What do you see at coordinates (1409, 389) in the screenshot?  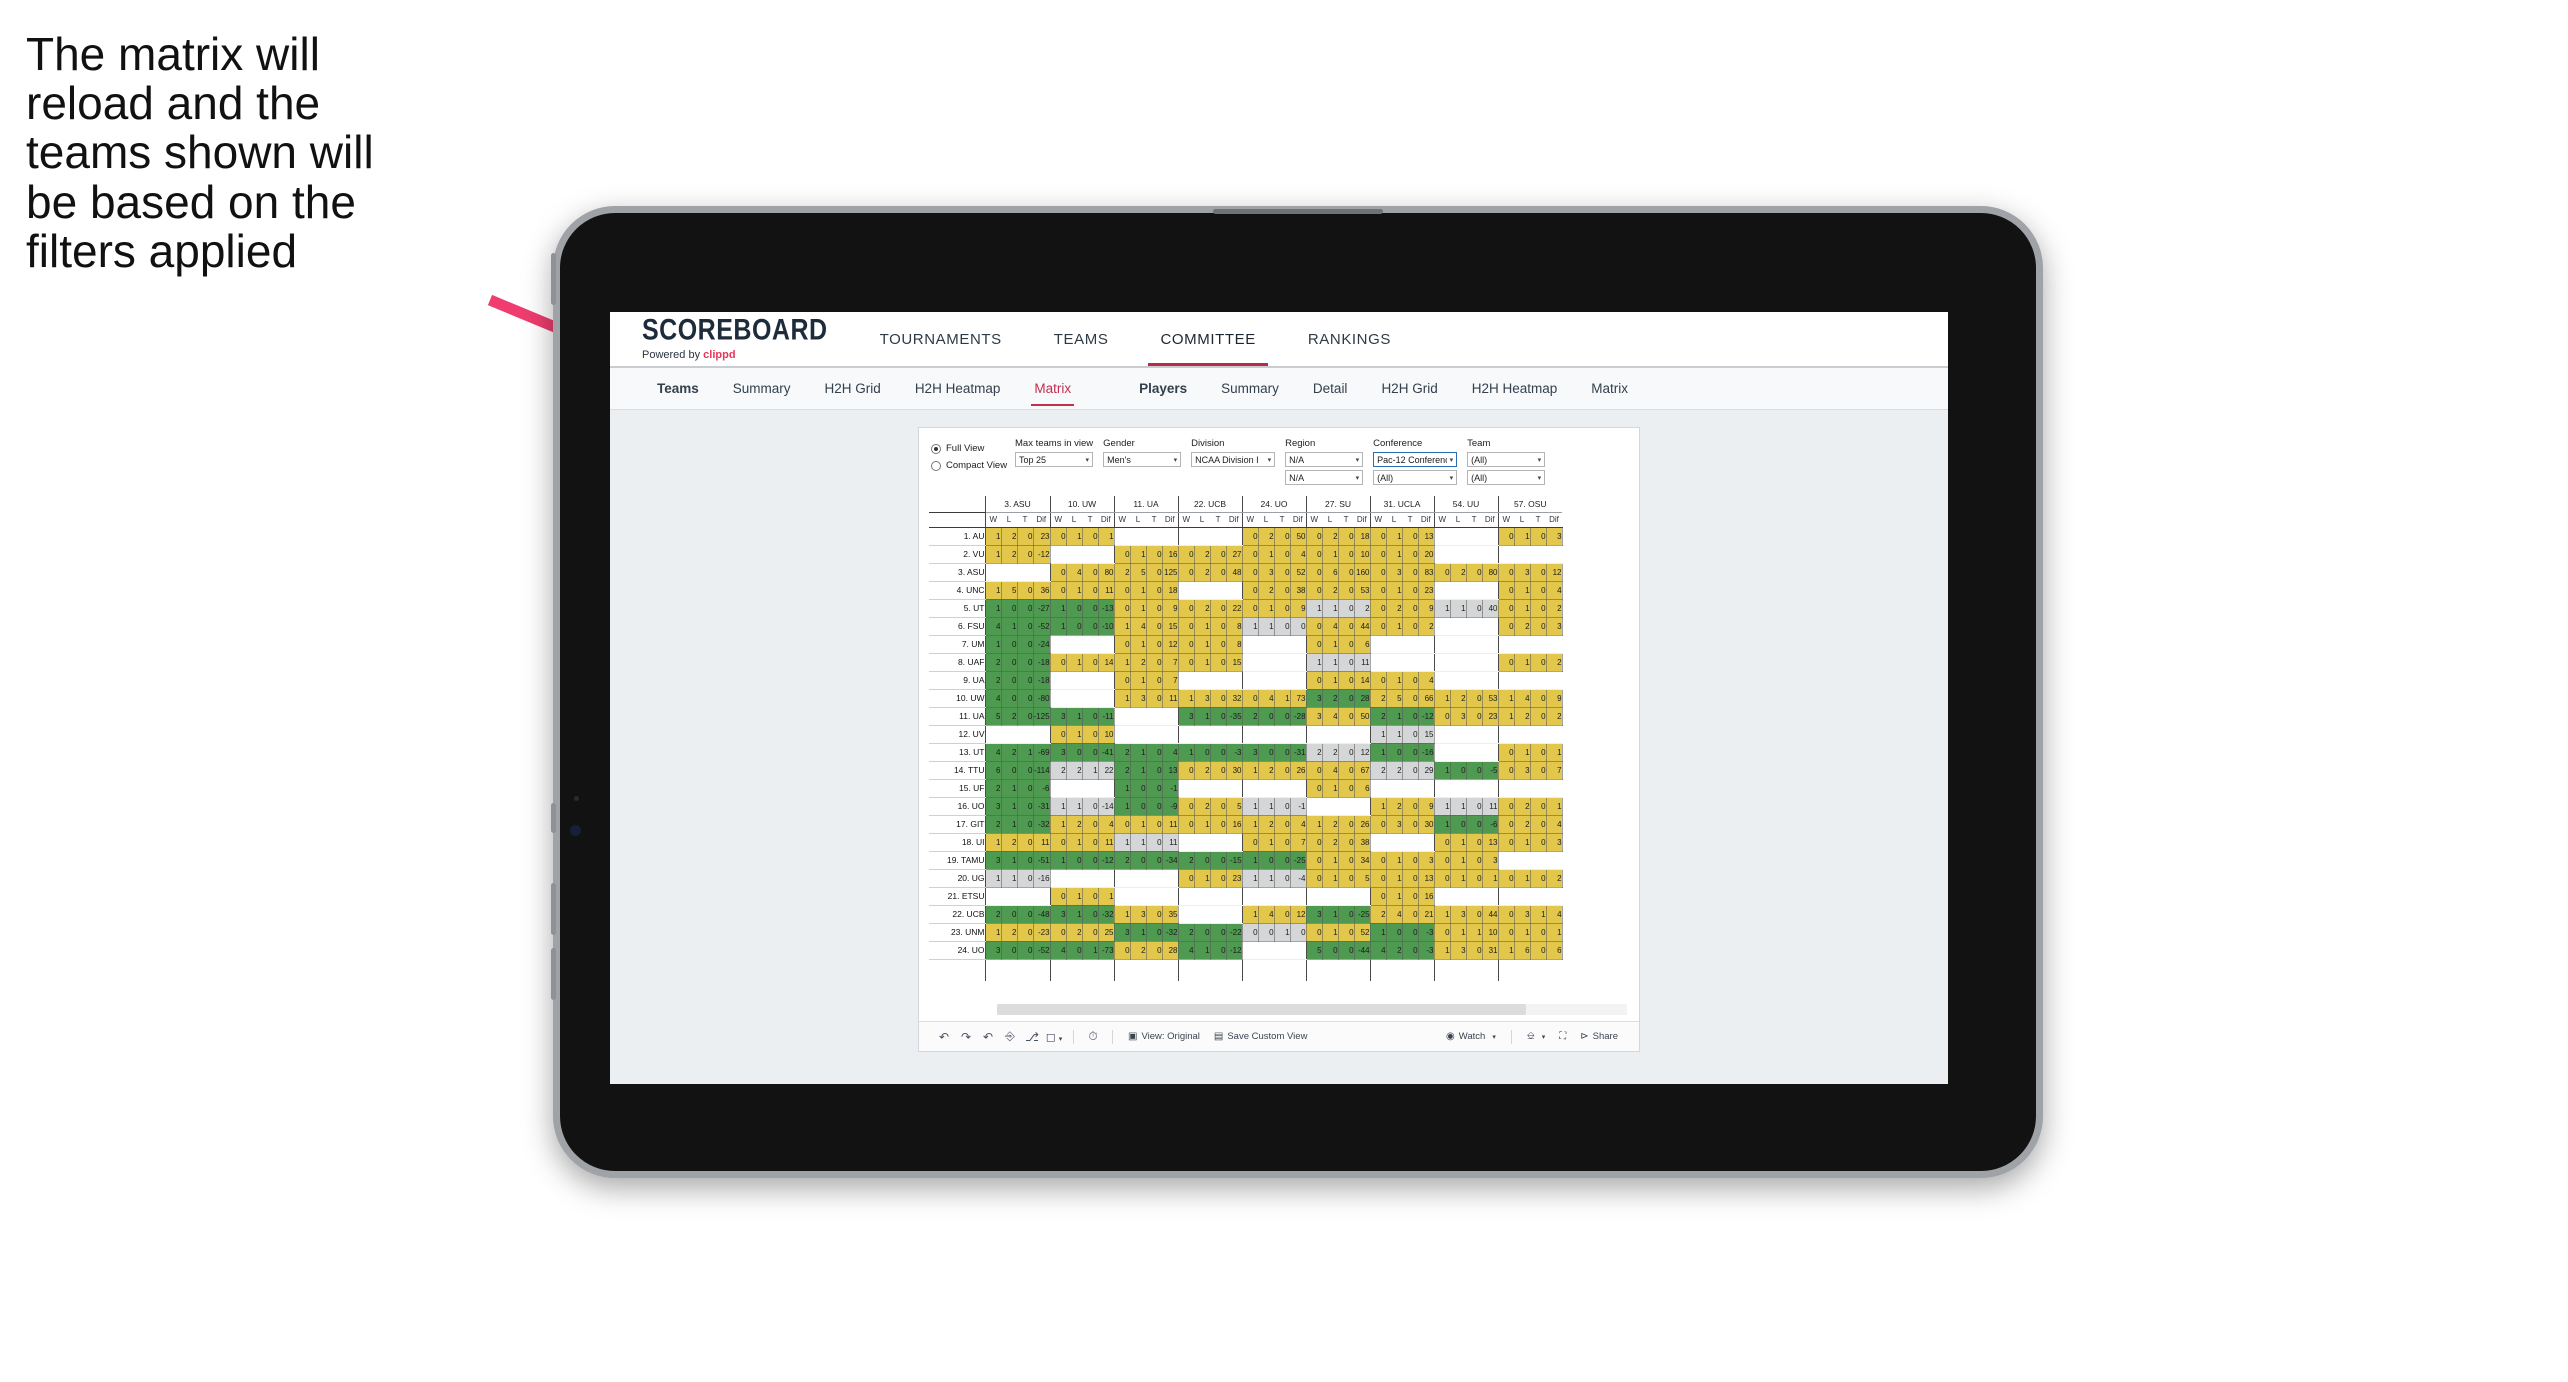 I see `tab-group2-h2h-grid: H2H Grid` at bounding box center [1409, 389].